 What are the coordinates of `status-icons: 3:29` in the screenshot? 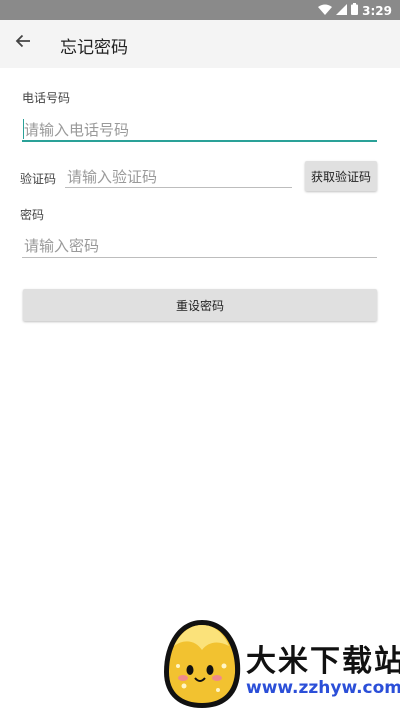 It's located at (355, 10).